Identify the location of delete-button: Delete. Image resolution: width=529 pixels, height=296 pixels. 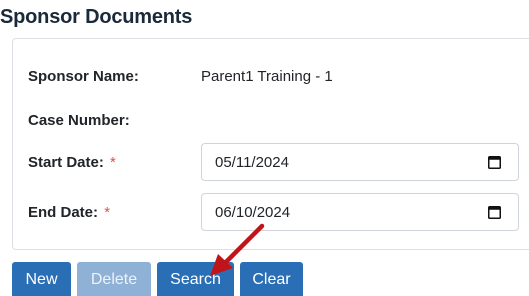
(114, 279).